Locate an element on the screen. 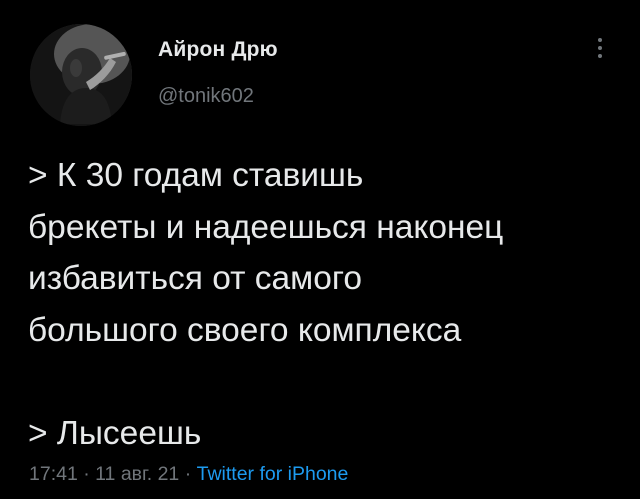  avatar is located at coordinates (81, 75).